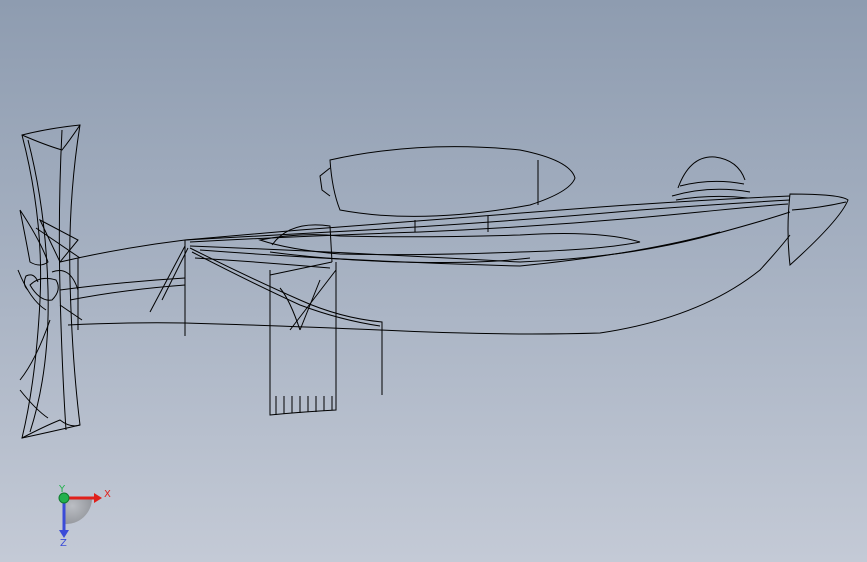  Describe the element at coordinates (50, 281) in the screenshot. I see `propeller` at that location.